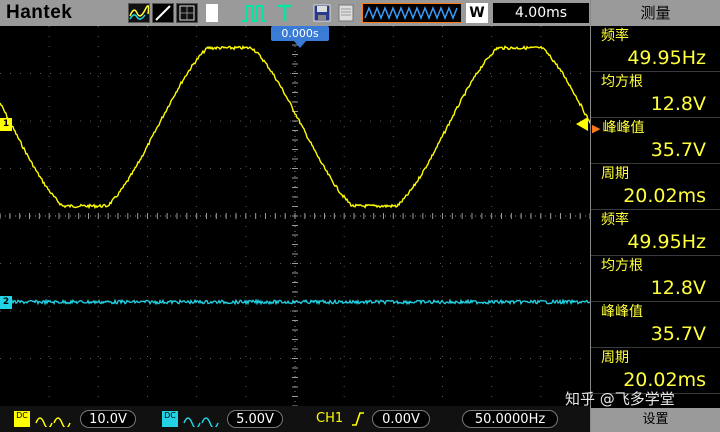 The height and width of the screenshot is (432, 720). I want to click on ch2-coupling-icon: DC, so click(170, 419).